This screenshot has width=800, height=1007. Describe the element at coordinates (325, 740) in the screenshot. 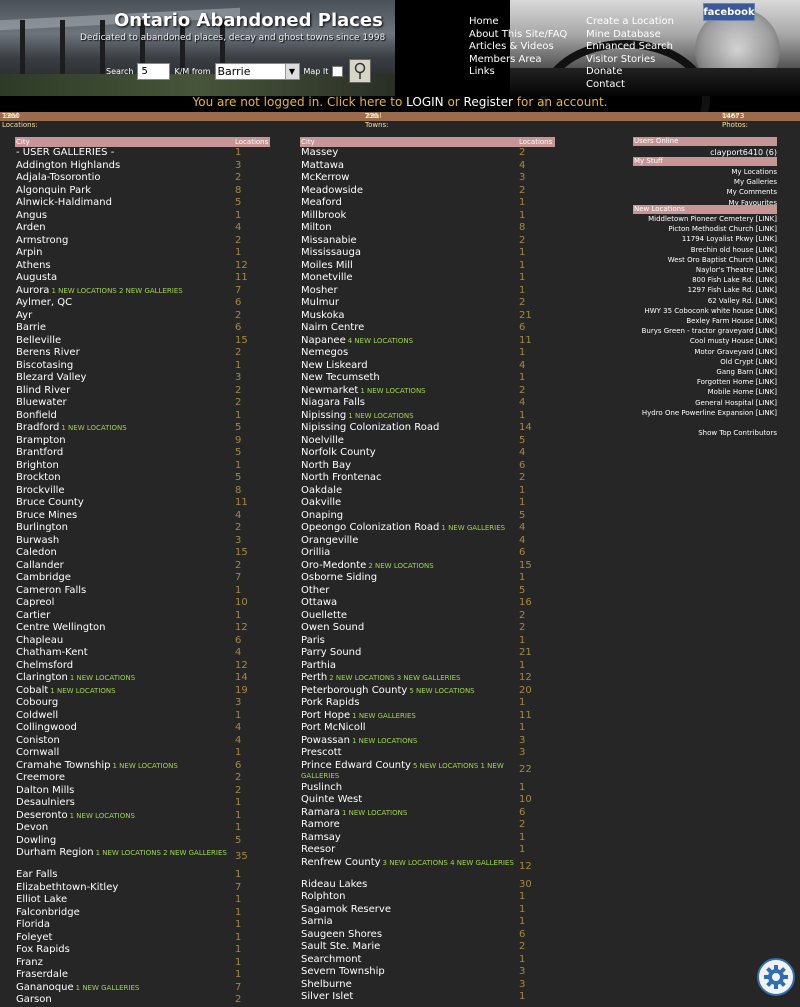

I see `city-name-link: Powassan` at that location.